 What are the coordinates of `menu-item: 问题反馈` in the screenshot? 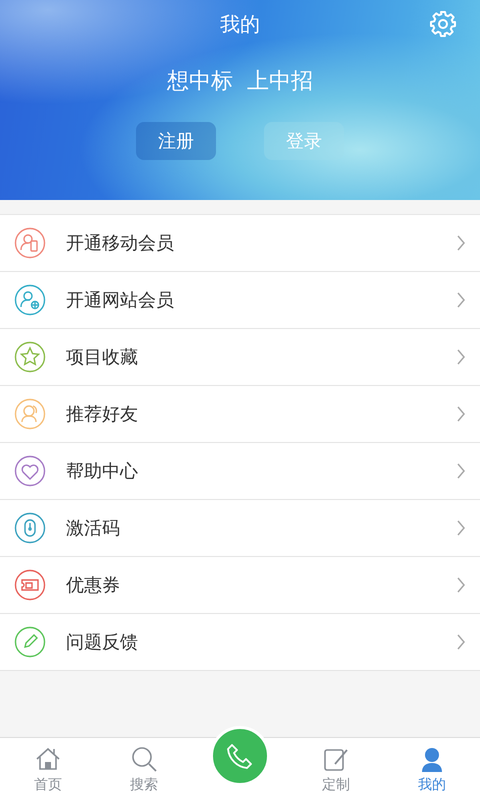 It's located at (240, 642).